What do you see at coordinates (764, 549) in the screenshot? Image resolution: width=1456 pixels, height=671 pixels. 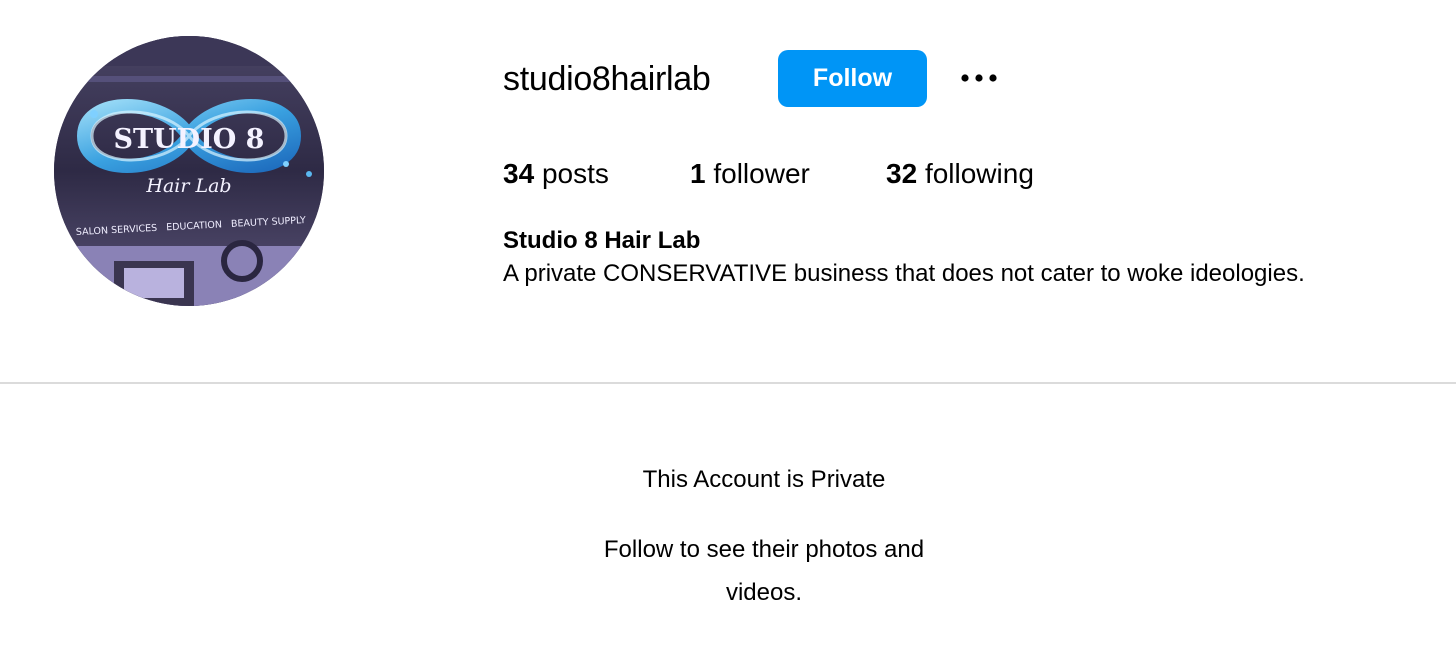 I see `private-subtitle-line-1: Follow to see their photos and` at bounding box center [764, 549].